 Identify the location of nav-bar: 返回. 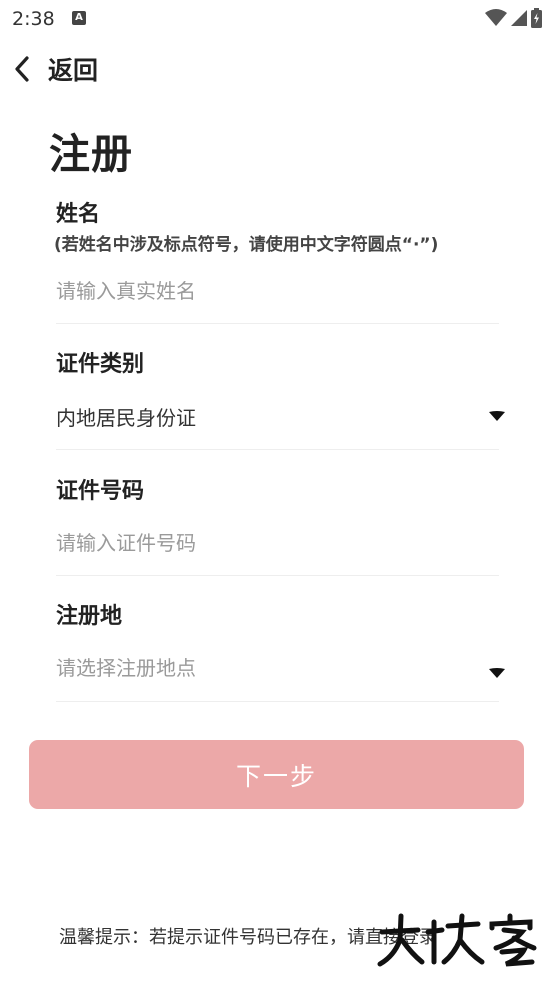
(277, 69).